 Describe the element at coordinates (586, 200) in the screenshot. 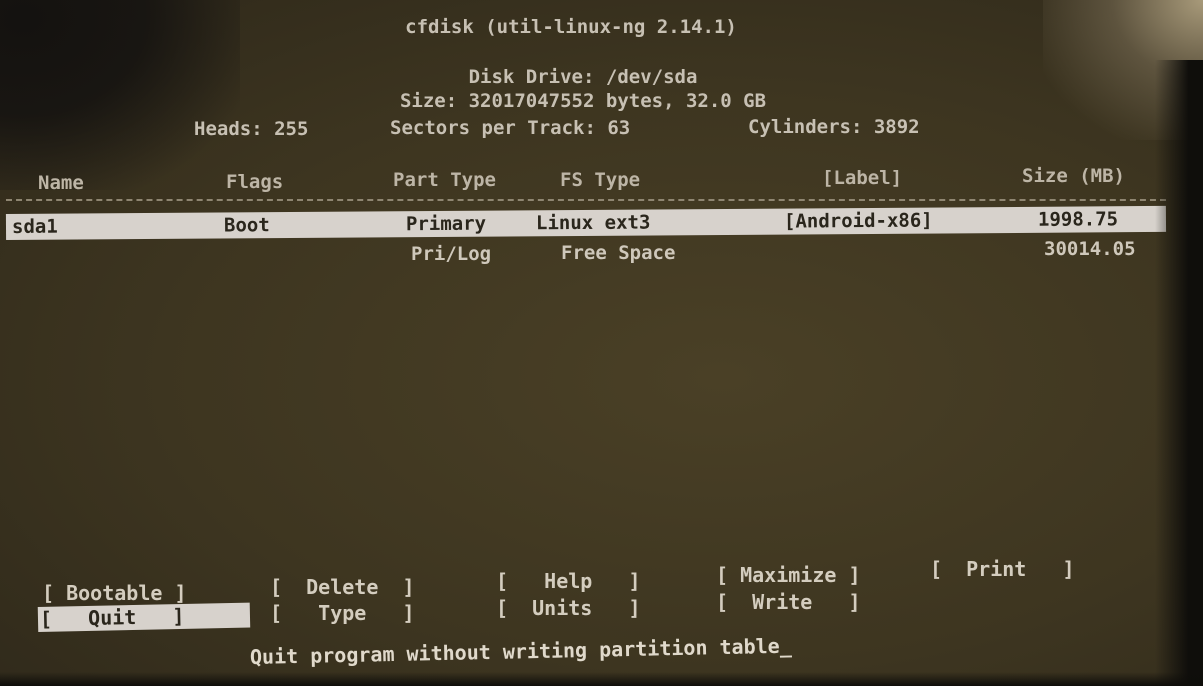

I see `header-divider` at that location.